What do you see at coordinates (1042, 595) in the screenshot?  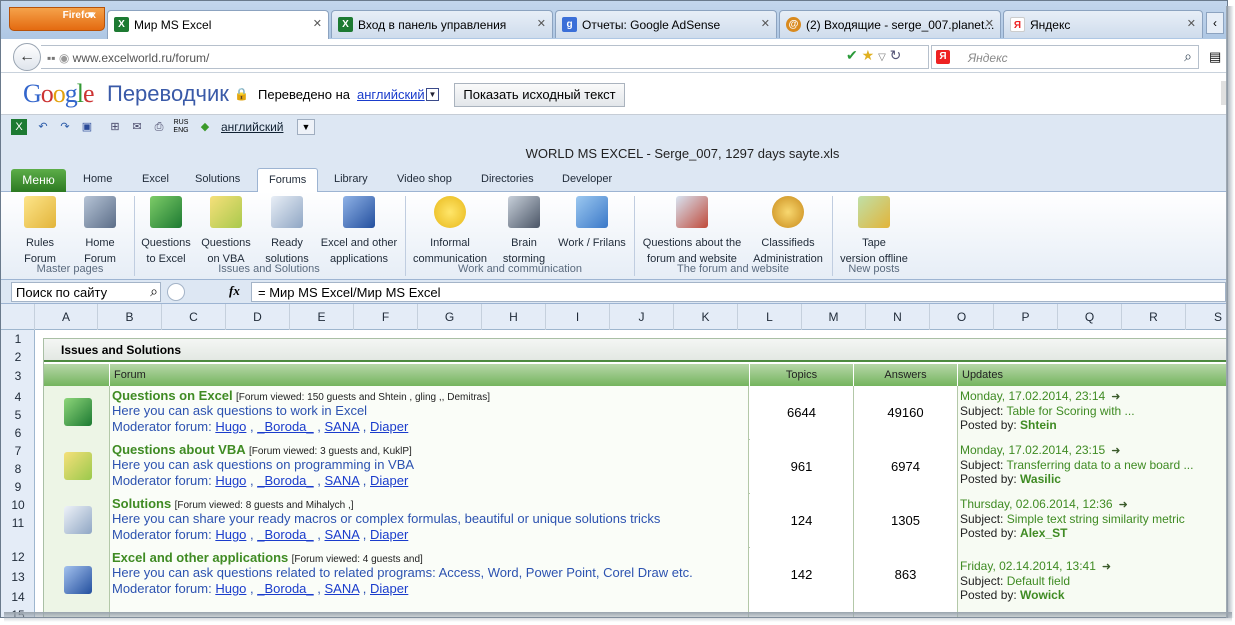 I see `posted-by: Wowick` at bounding box center [1042, 595].